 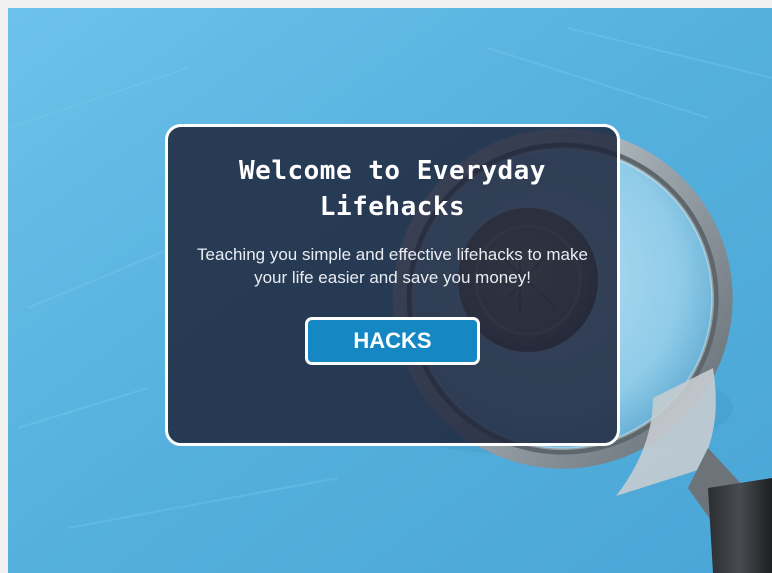 I want to click on hero-title: Welcome to Everyday Lifehacks, so click(x=392, y=189).